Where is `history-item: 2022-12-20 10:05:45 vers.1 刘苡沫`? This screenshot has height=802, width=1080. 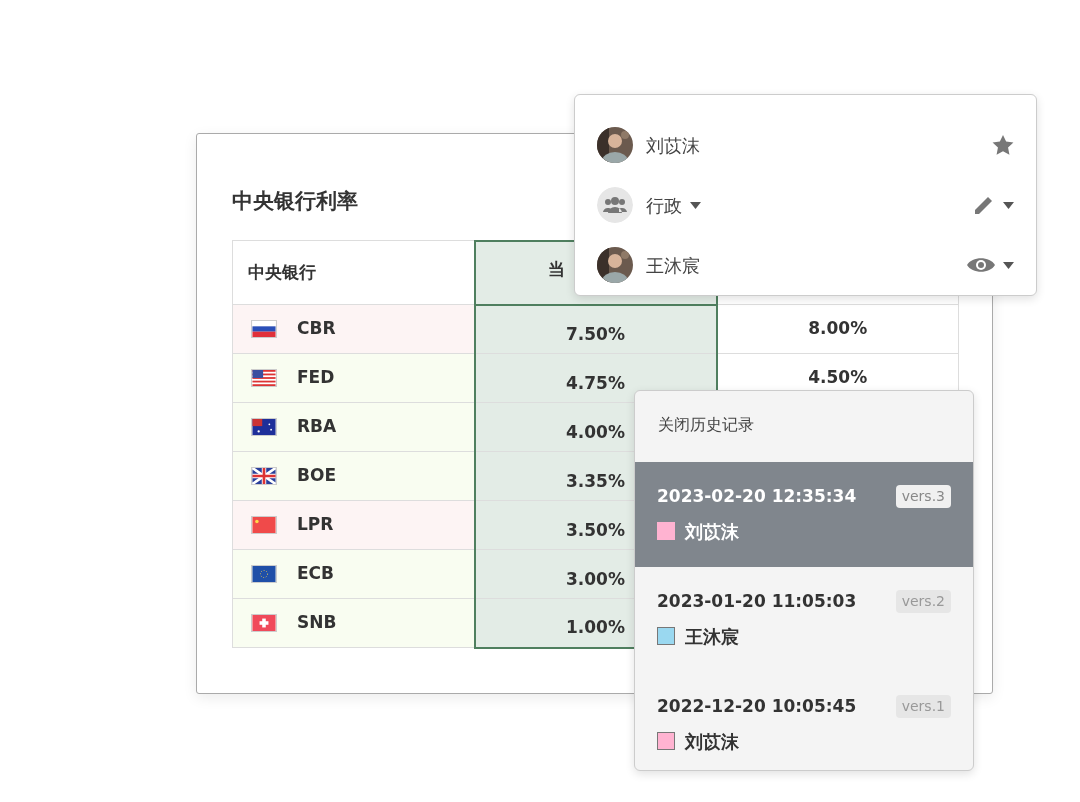 history-item: 2022-12-20 10:05:45 vers.1 刘苡沫 is located at coordinates (804, 721).